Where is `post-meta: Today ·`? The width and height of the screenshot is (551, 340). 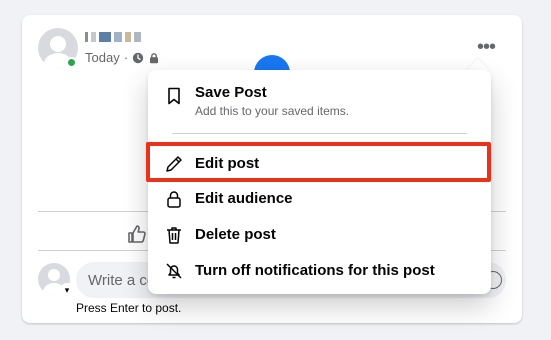 post-meta: Today · is located at coordinates (122, 57).